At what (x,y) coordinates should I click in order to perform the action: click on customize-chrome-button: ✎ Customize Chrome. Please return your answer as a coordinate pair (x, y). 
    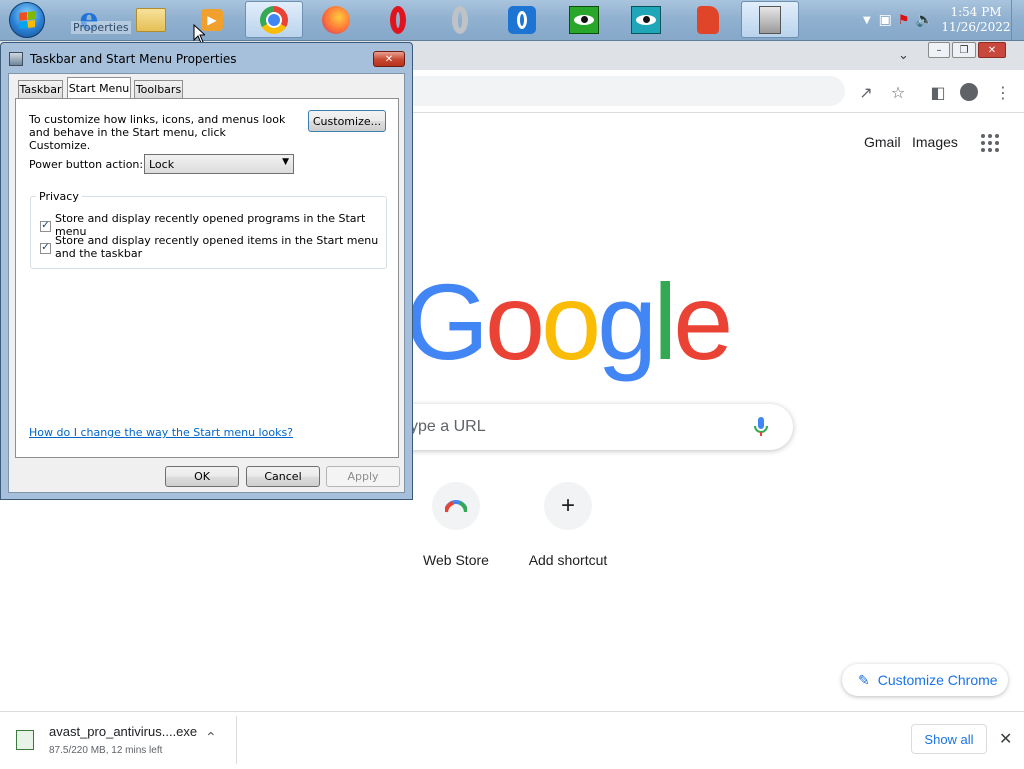
    Looking at the image, I should click on (925, 680).